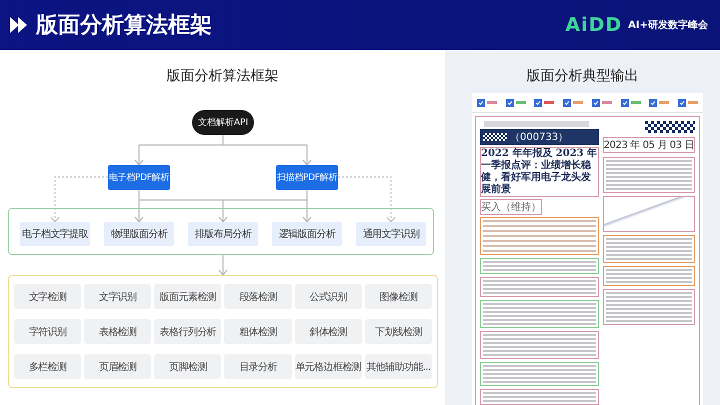  What do you see at coordinates (118, 296) in the screenshot?
I see `function-node: 文字识别` at bounding box center [118, 296].